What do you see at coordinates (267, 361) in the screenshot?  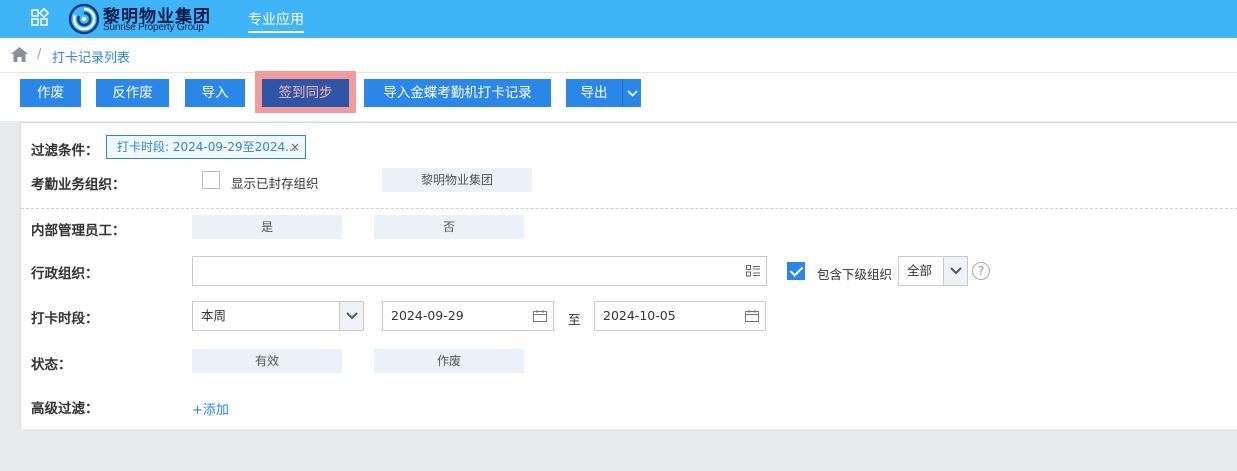 I see `status-valid-option: 有效` at bounding box center [267, 361].